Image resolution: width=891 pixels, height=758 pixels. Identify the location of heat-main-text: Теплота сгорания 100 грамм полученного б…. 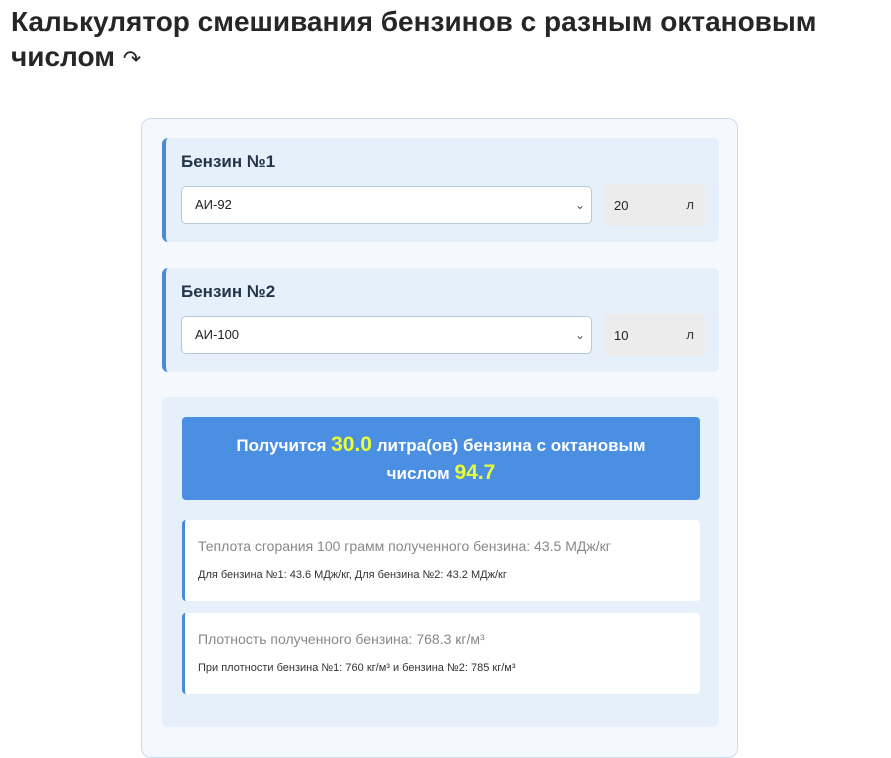
(404, 546).